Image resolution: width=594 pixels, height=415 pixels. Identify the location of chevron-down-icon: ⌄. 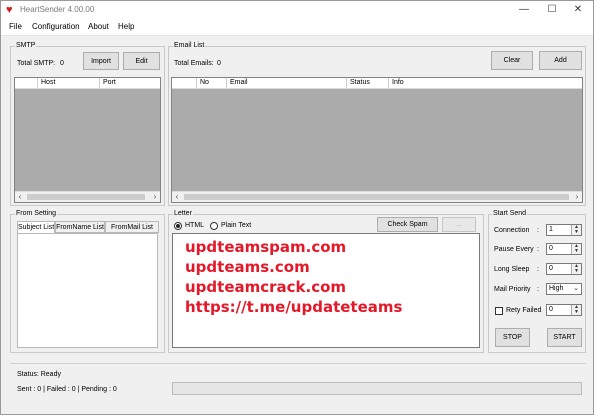
(576, 288).